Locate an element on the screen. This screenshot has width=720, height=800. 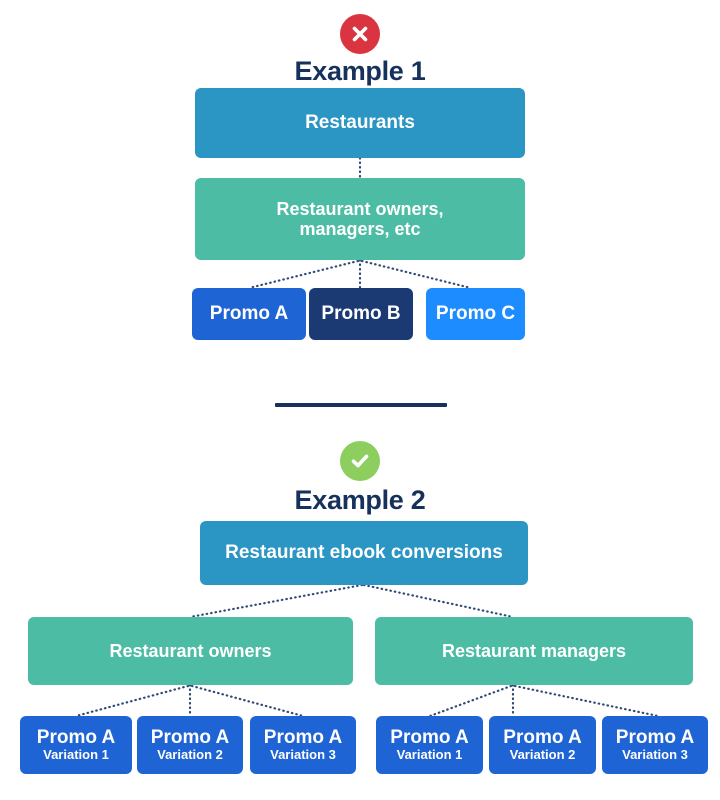
node-e2-right-variation-1-line1: Promo A is located at coordinates (429, 737).